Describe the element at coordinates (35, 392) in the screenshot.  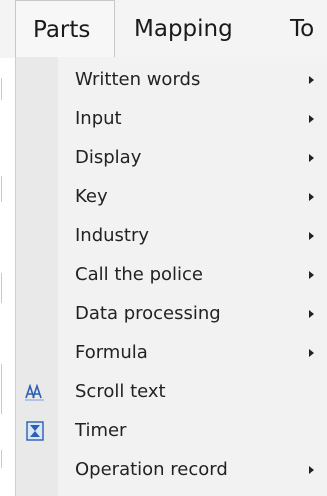
I see `scroll-text-icon` at that location.